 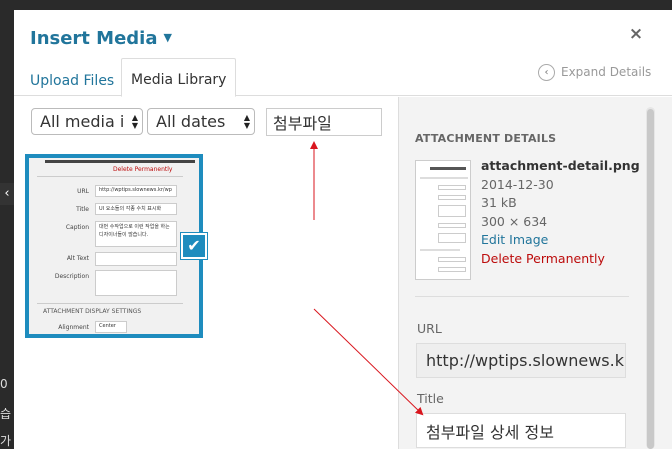 I want to click on expand-details-label: Expand Details, so click(x=606, y=72).